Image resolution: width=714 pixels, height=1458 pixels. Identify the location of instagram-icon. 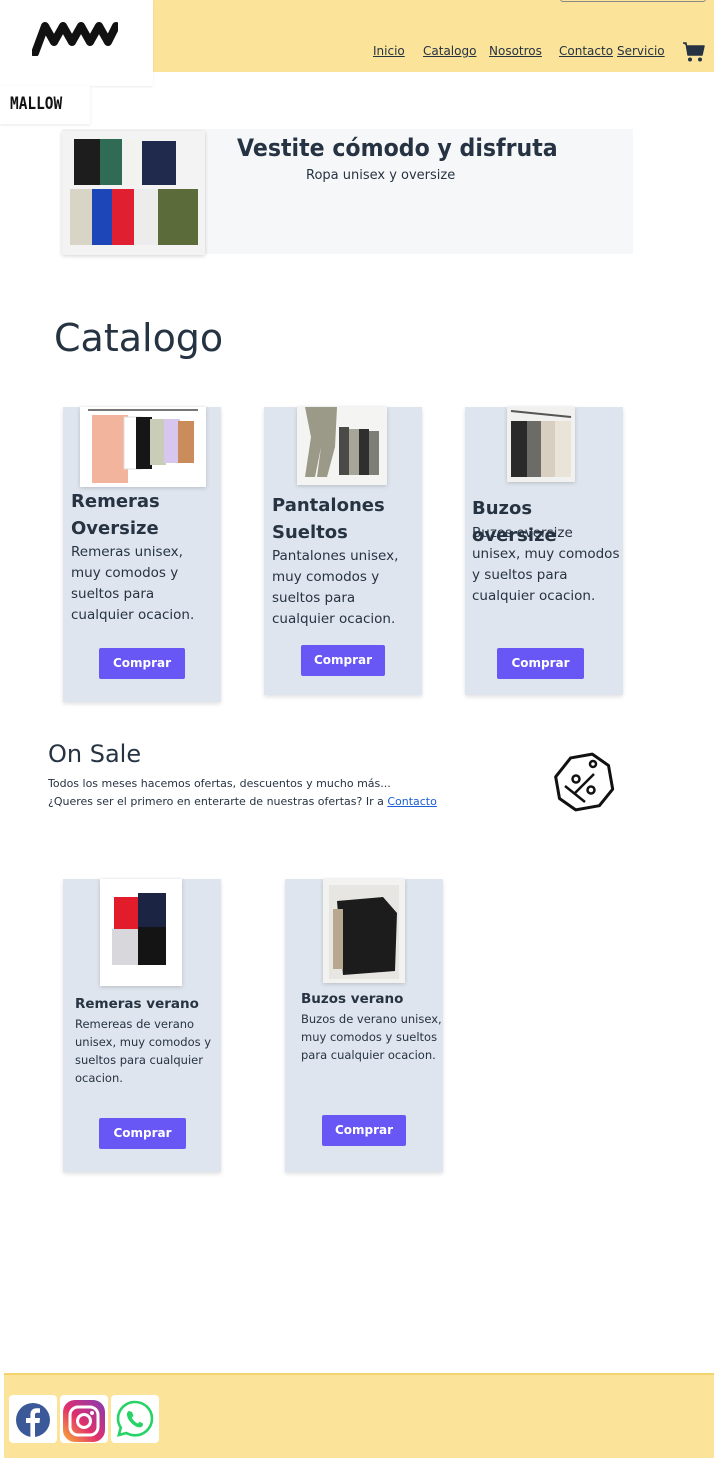
(84, 1421).